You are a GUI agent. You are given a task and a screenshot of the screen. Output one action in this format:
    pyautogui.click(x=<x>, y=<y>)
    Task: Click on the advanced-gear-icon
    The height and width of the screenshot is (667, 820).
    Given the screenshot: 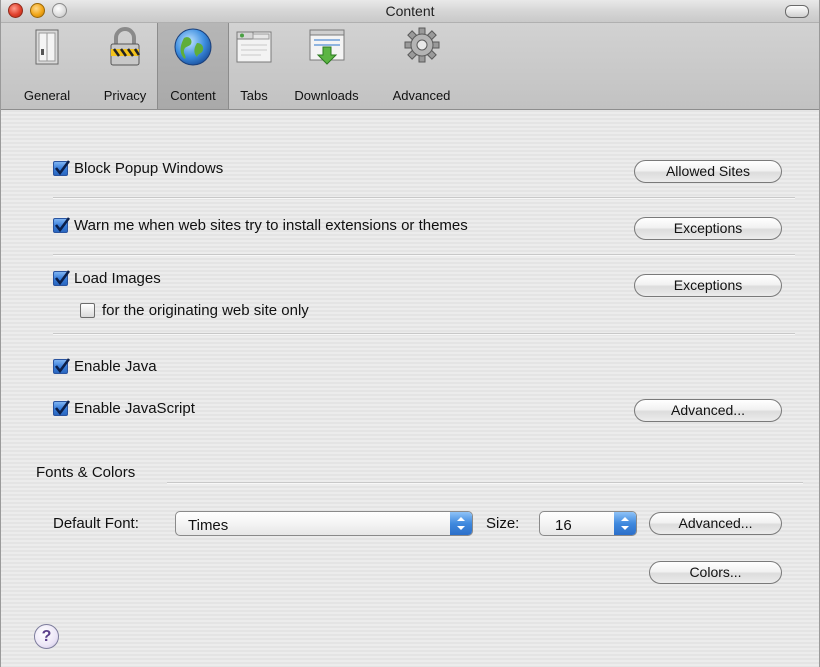 What is the action you would take?
    pyautogui.click(x=421, y=45)
    